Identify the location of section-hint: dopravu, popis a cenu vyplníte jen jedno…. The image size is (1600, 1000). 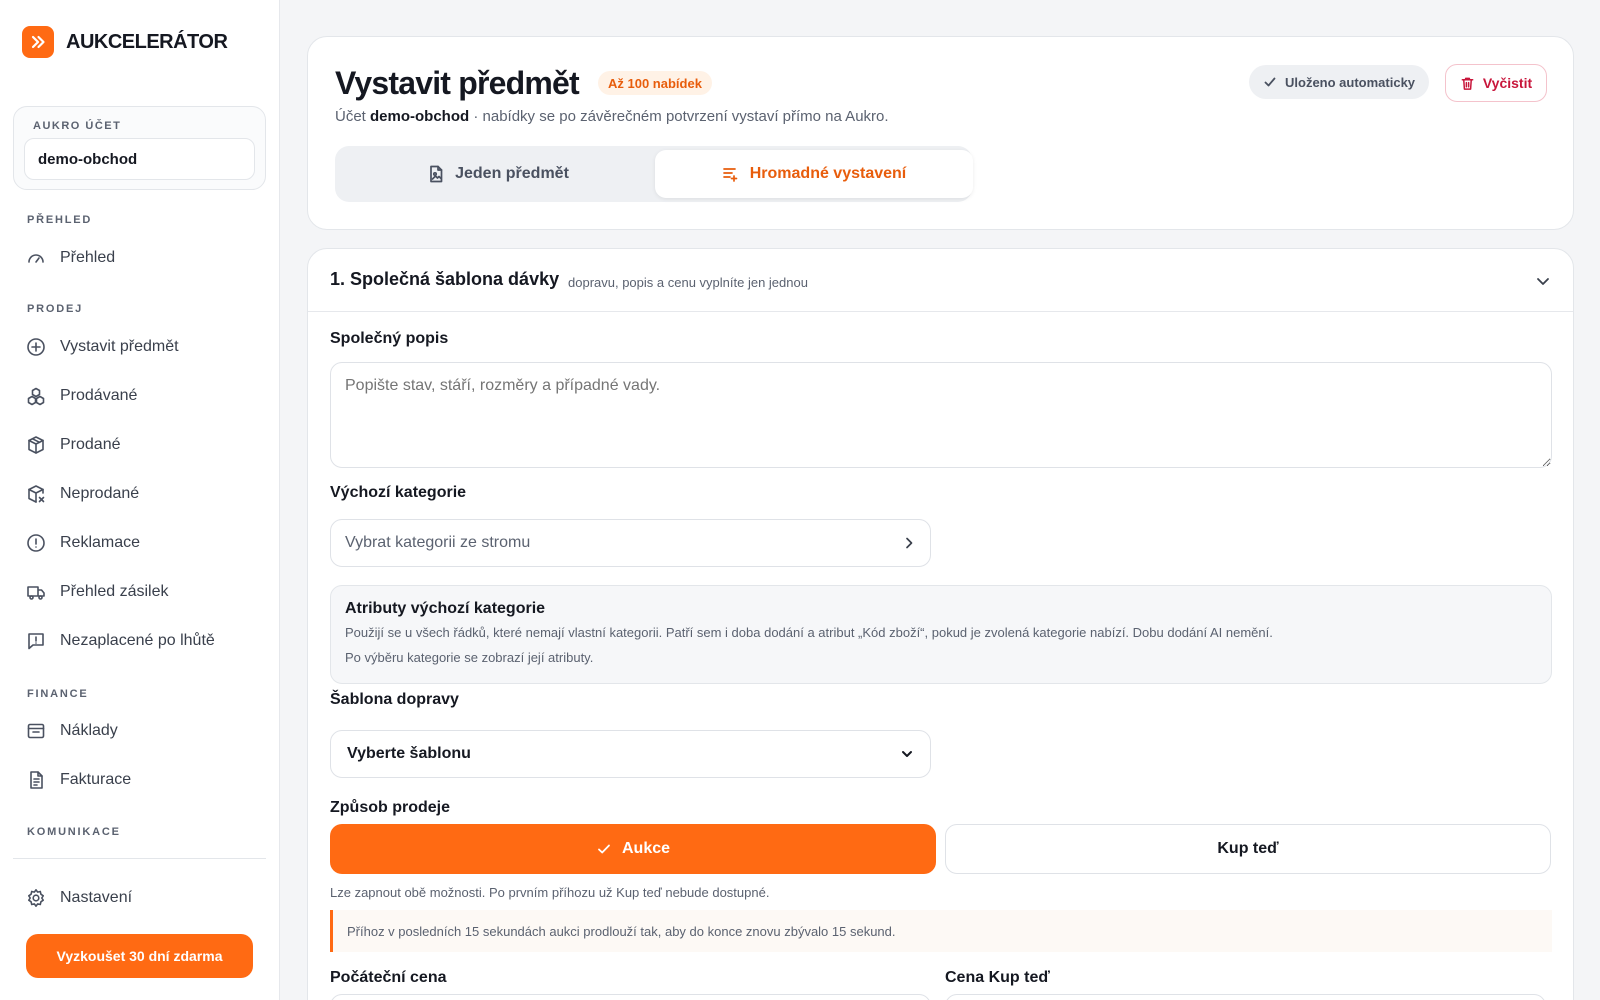
(688, 282).